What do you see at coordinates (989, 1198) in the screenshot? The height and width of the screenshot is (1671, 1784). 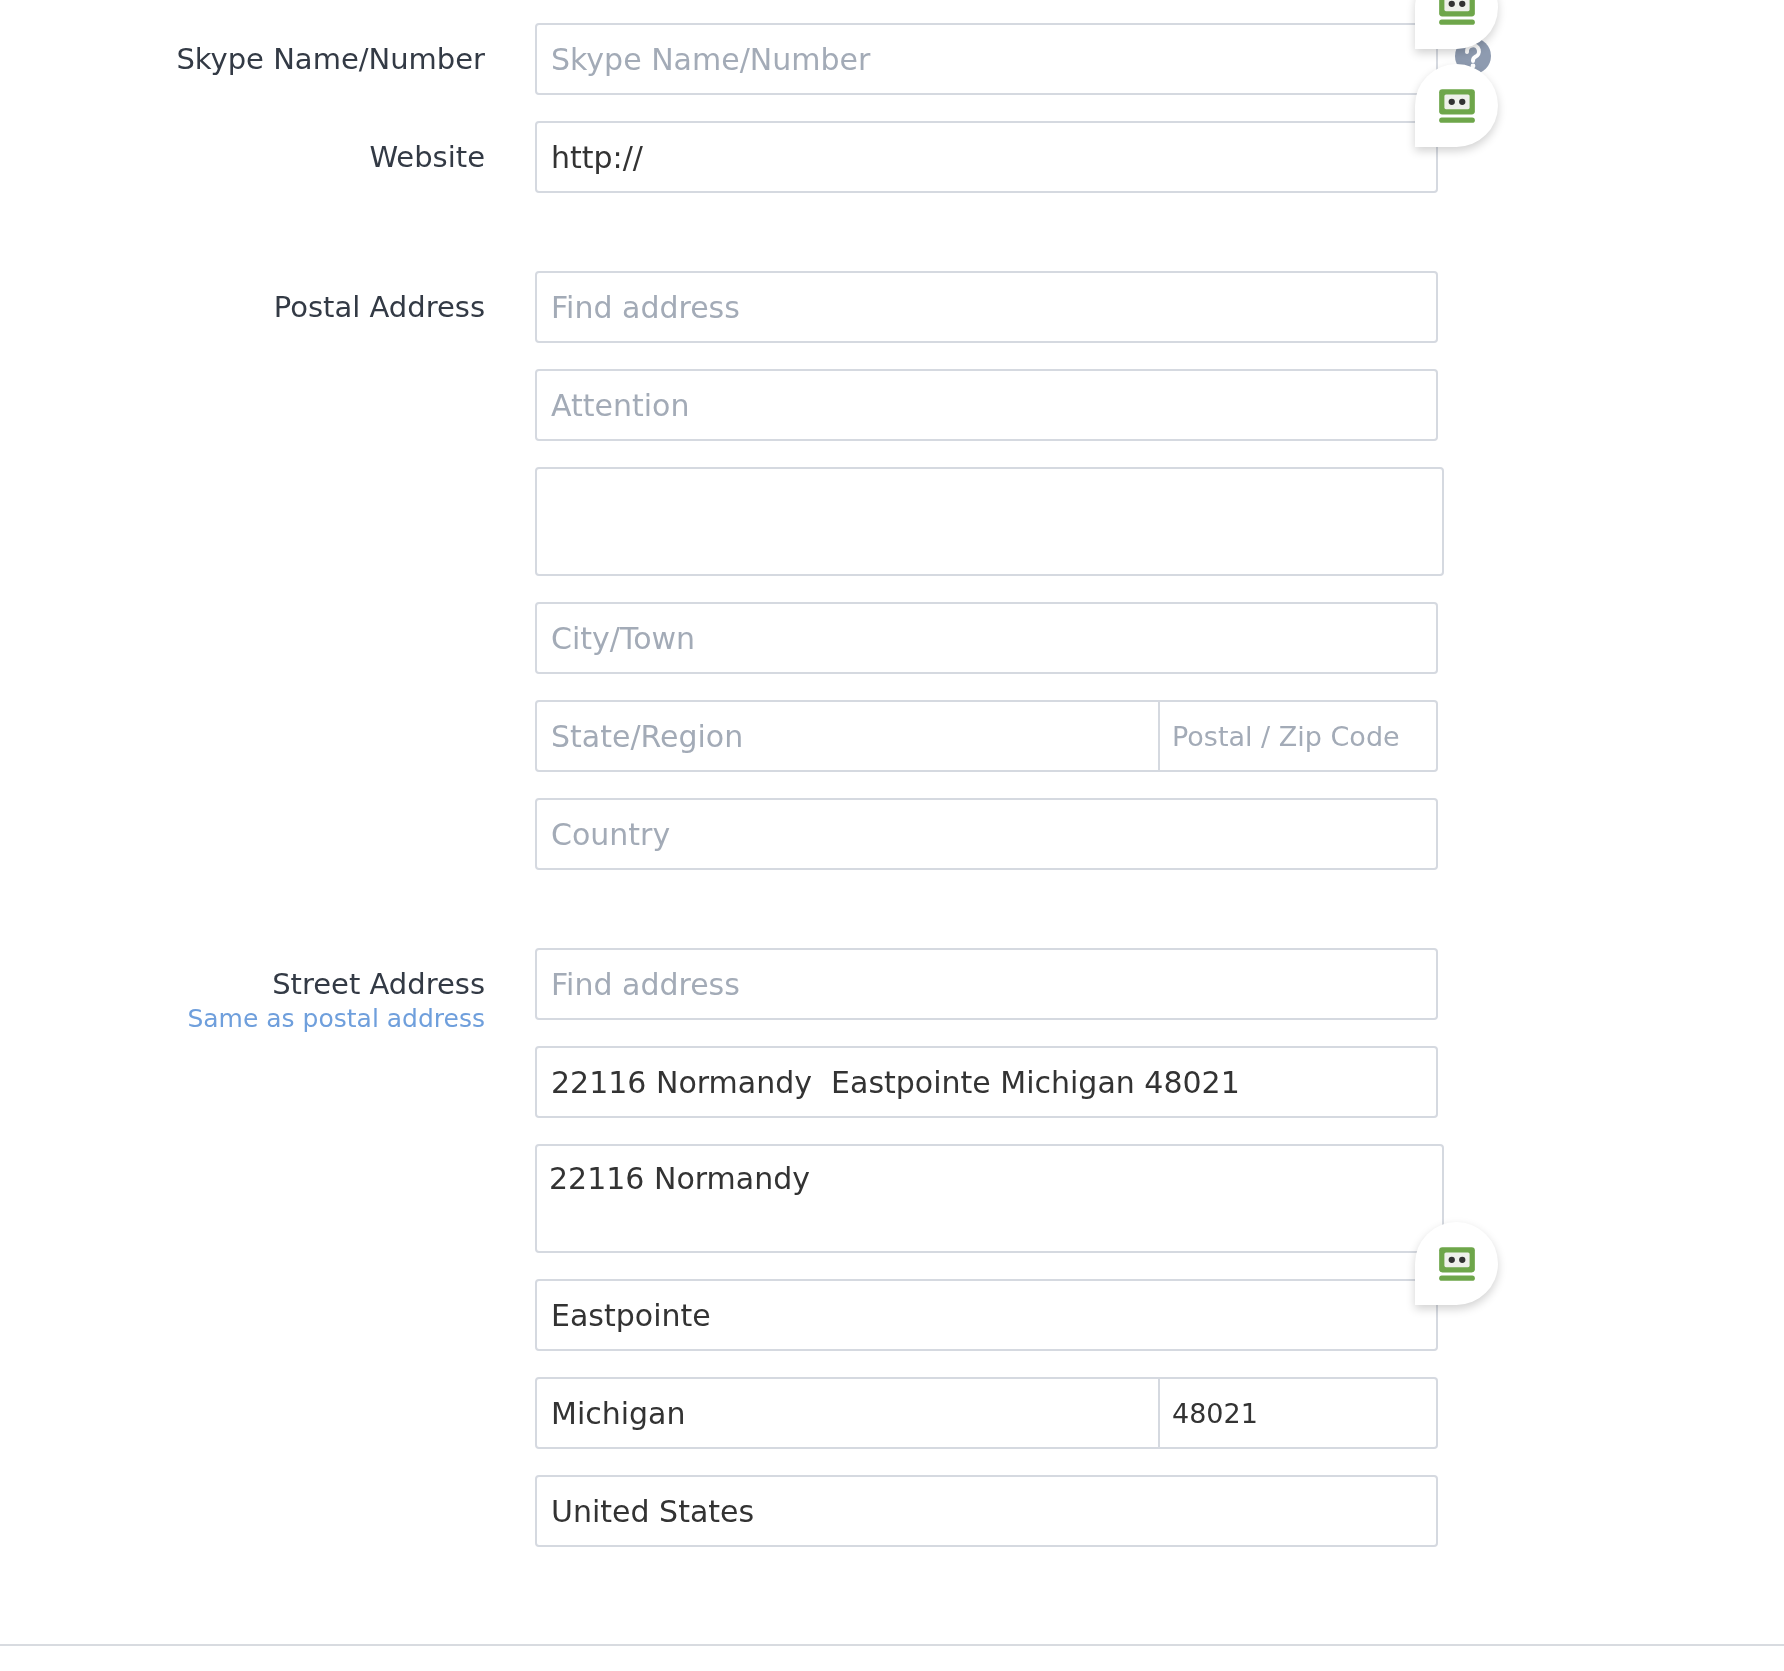 I see `textarea-field: 22116 Normandy` at bounding box center [989, 1198].